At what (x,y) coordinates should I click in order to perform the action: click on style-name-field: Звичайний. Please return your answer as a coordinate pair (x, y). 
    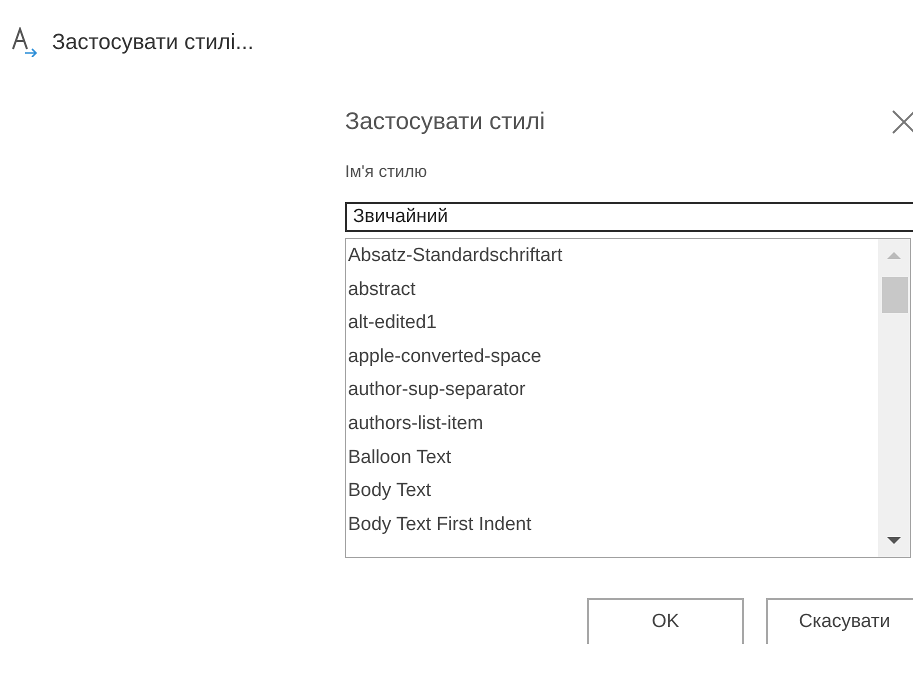
    Looking at the image, I should click on (629, 217).